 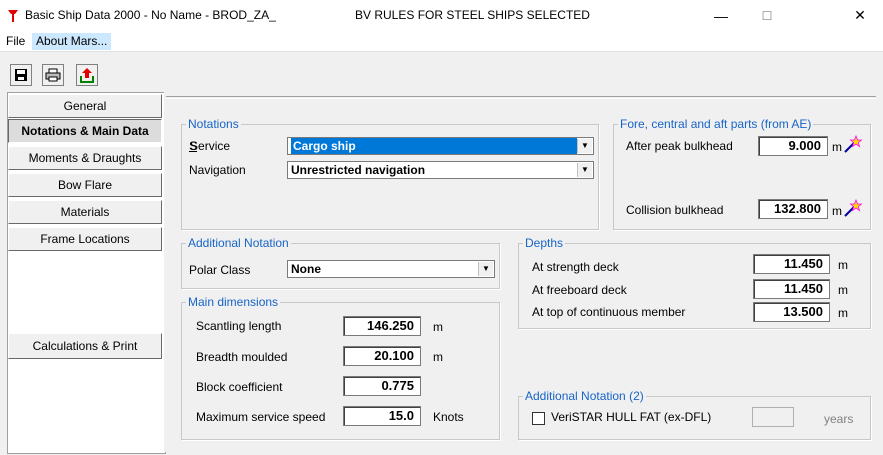 I want to click on top-continuous-member-label: At top of continuous member, so click(x=609, y=312).